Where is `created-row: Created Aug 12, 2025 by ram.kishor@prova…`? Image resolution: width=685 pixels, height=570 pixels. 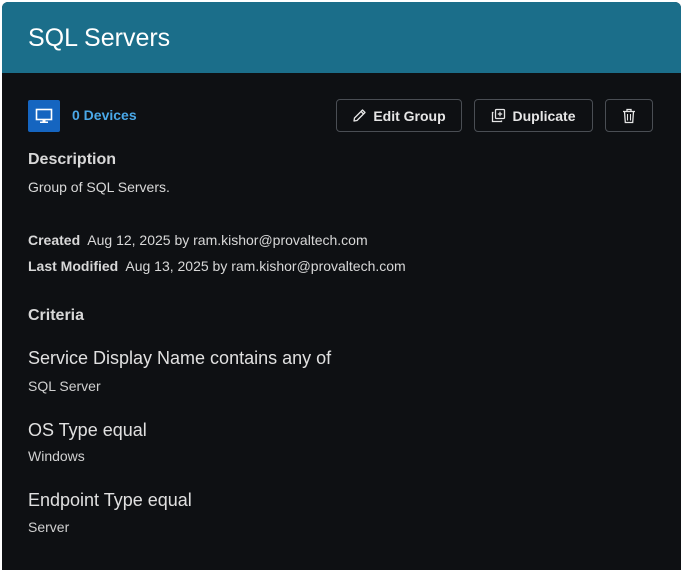
created-row: Created Aug 12, 2025 by ram.kishor@prova… is located at coordinates (198, 240).